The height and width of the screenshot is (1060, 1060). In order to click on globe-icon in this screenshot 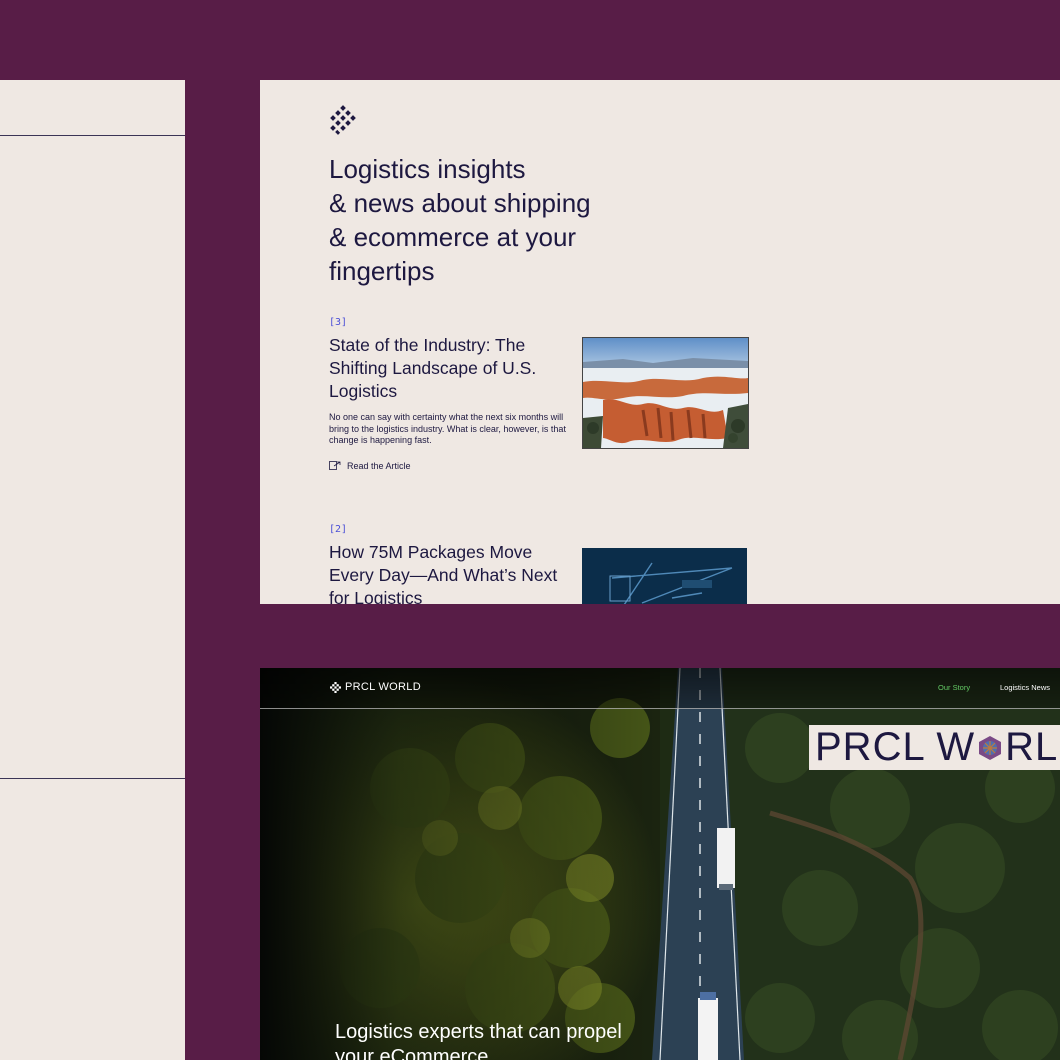, I will do `click(990, 747)`.